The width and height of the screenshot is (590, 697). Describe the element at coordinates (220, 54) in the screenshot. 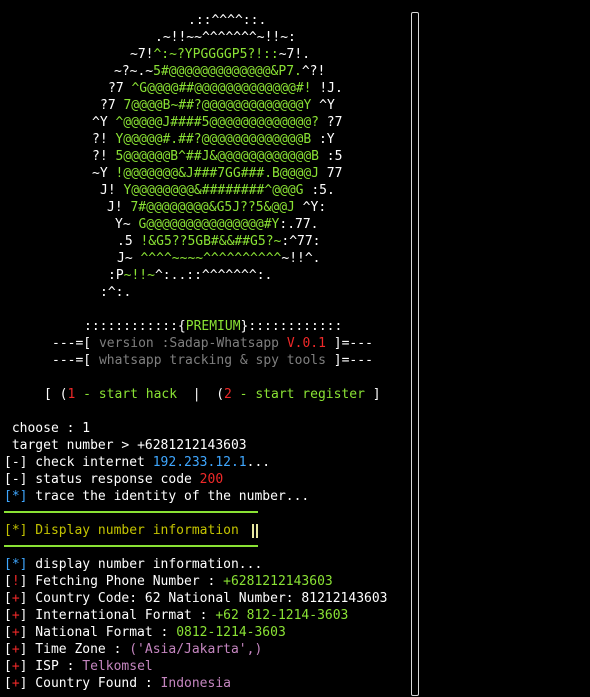

I see `ascii-logo-line: ~7!^:~?YPGGGGP5?!::~7!.` at that location.